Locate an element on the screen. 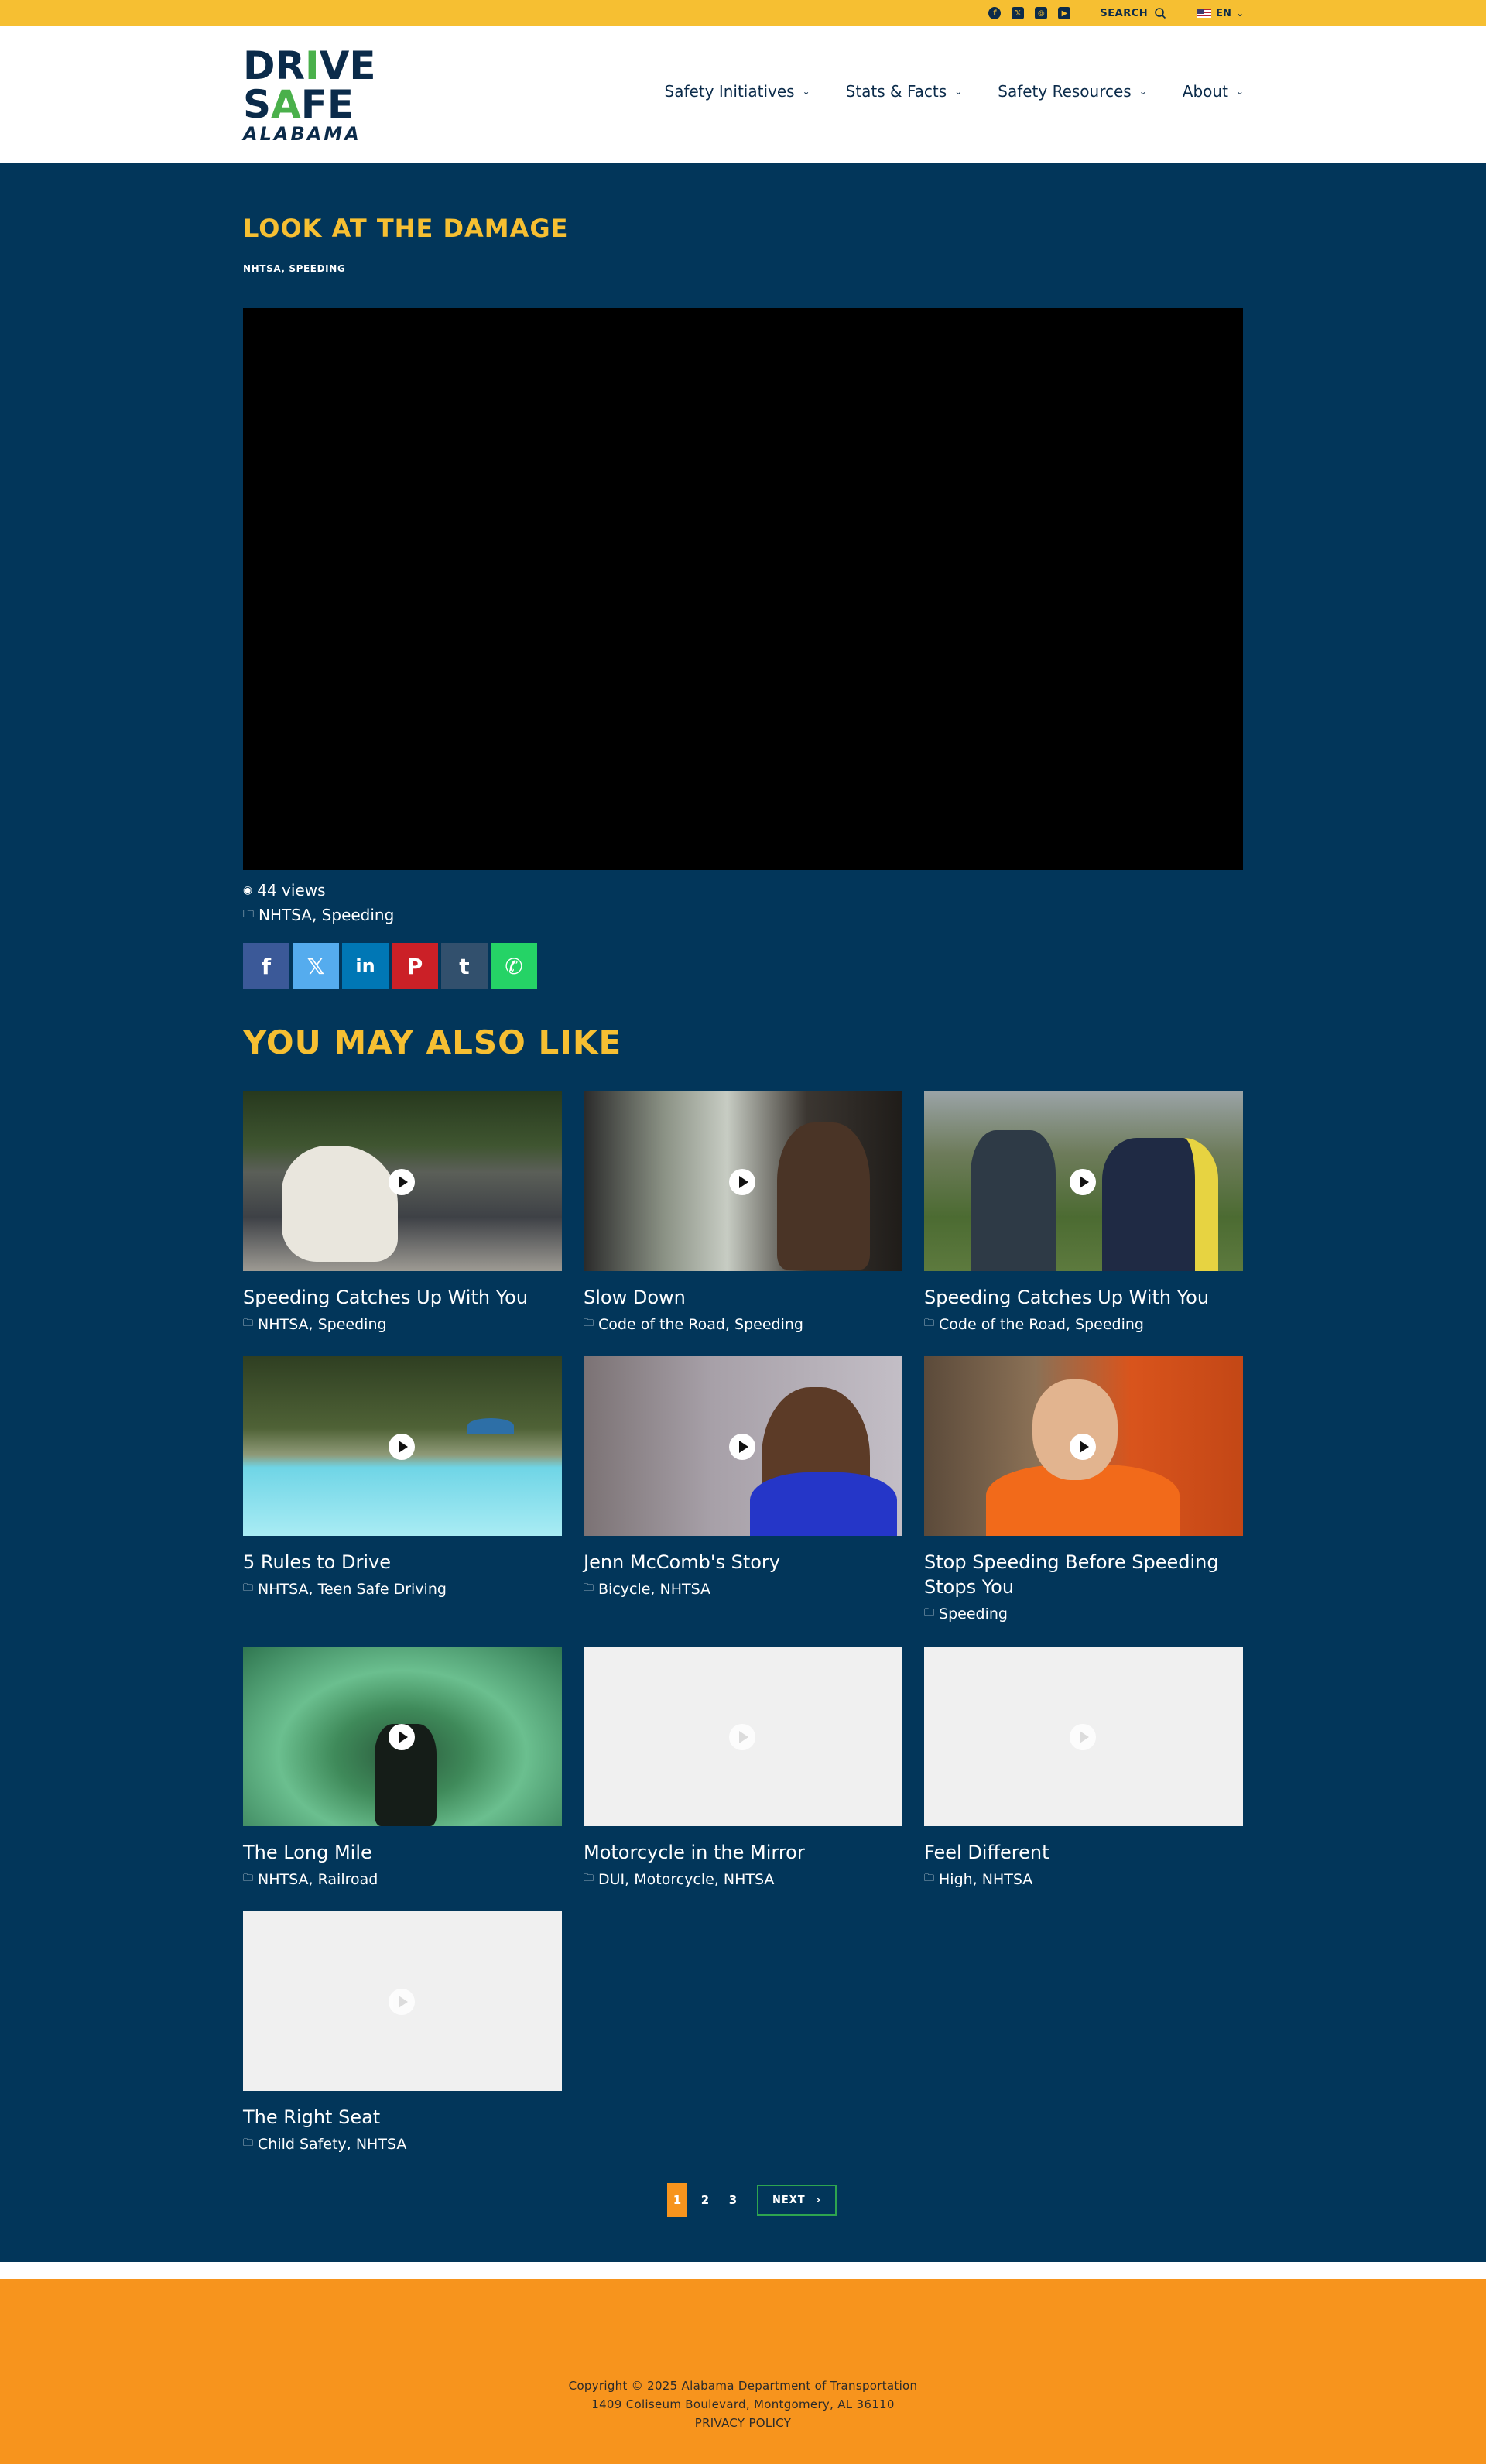  page-2-link: 2 is located at coordinates (705, 2200).